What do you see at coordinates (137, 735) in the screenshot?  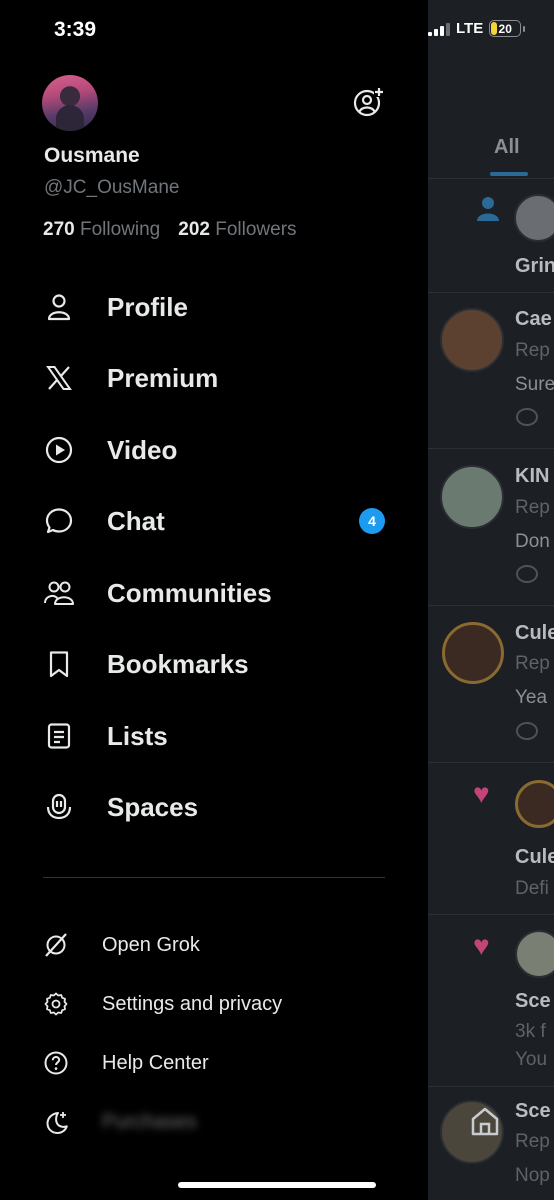 I see `nav-item-label: Lists` at bounding box center [137, 735].